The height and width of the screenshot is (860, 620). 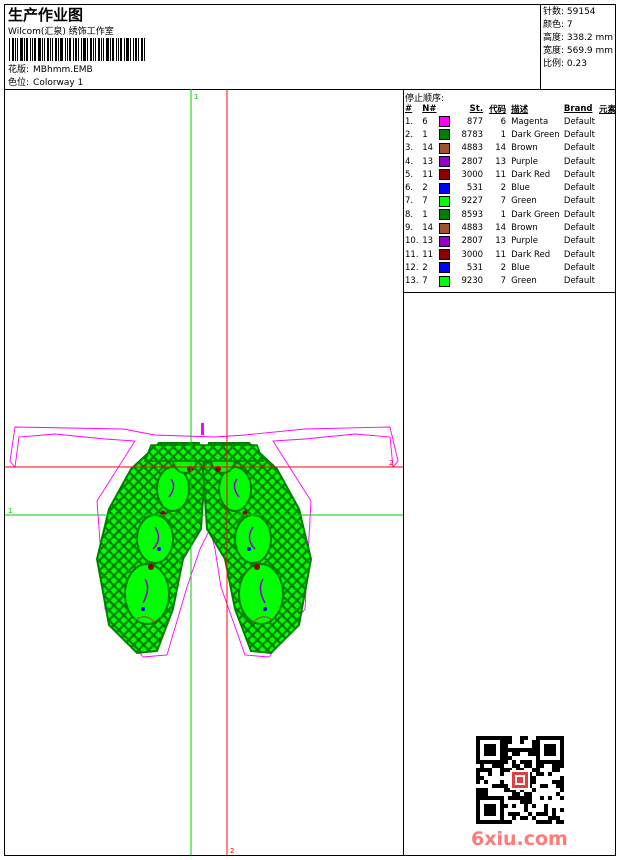 What do you see at coordinates (510, 108) in the screenshot?
I see `table-header-row: # N# St. 代码 描述 Brand 元素` at bounding box center [510, 108].